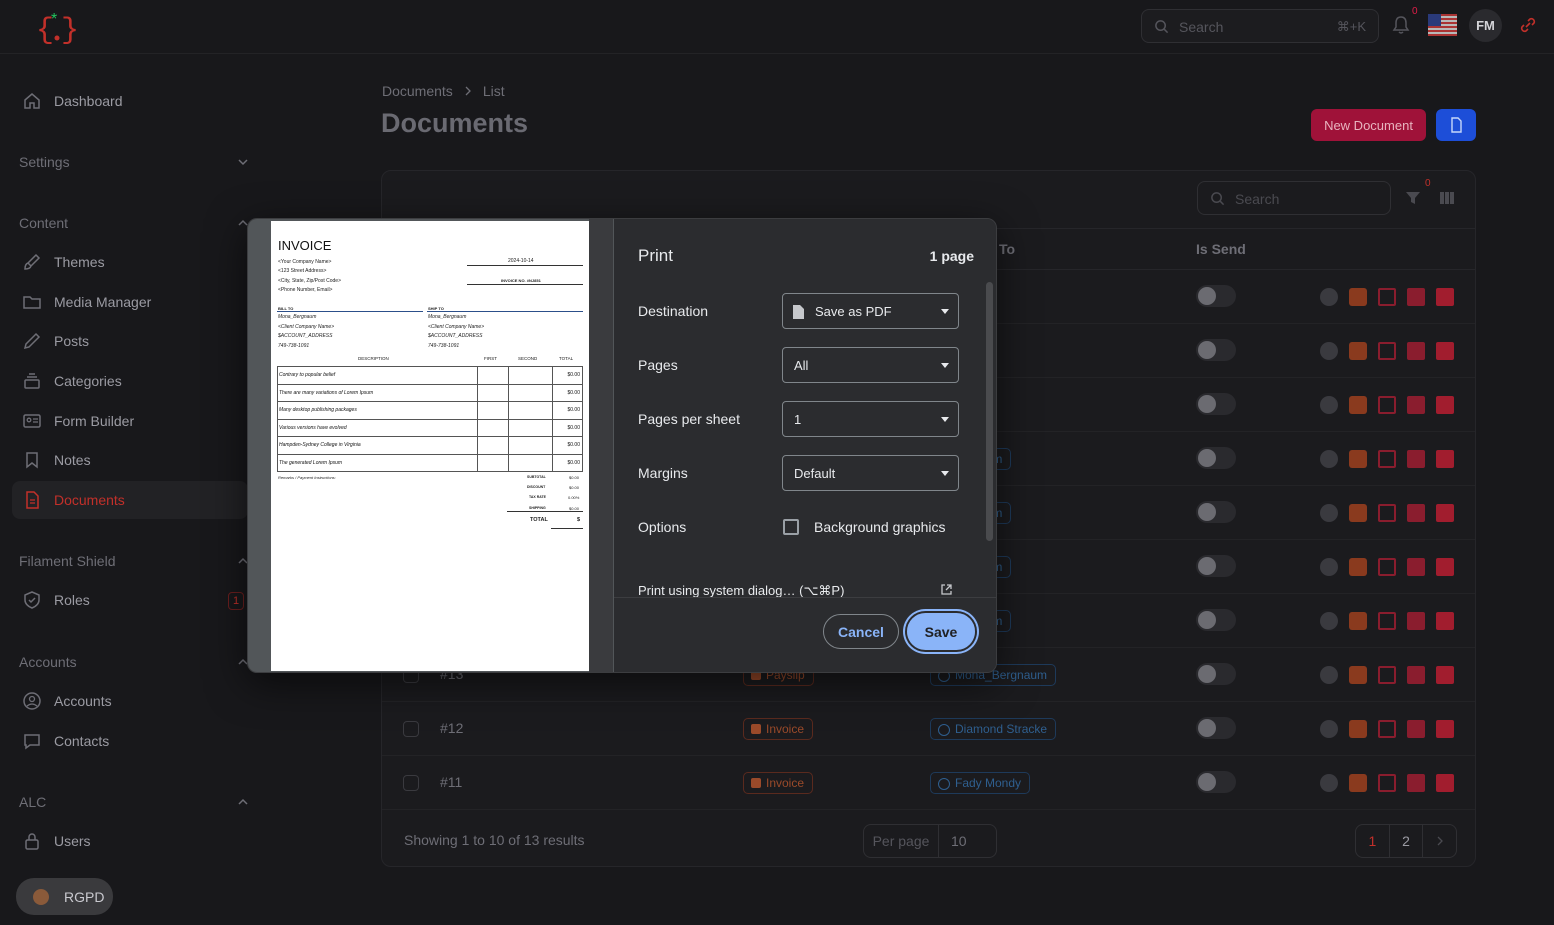 The width and height of the screenshot is (1554, 925). What do you see at coordinates (815, 473) in the screenshot?
I see `margins-value: Default` at bounding box center [815, 473].